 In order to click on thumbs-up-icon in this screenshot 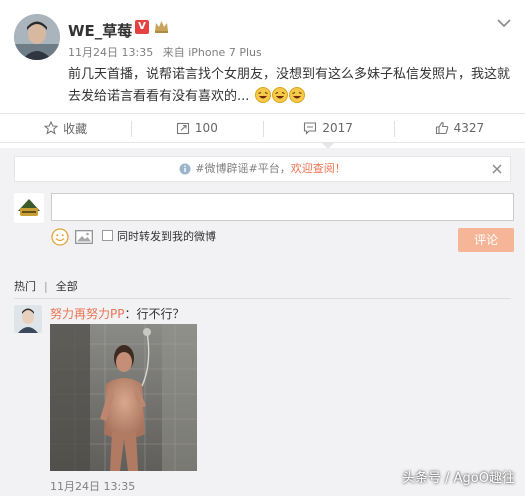, I will do `click(441, 128)`.